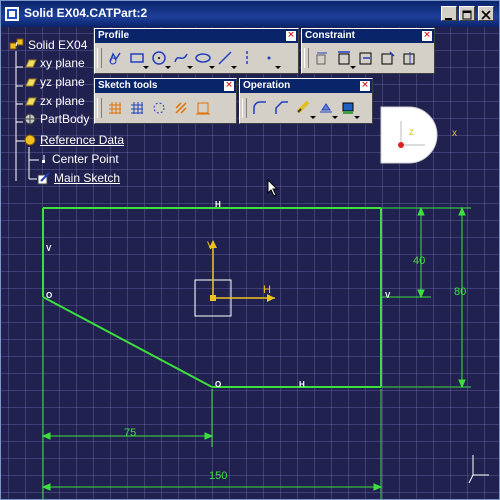  Describe the element at coordinates (213, 298) in the screenshot. I see `origin-point` at that location.